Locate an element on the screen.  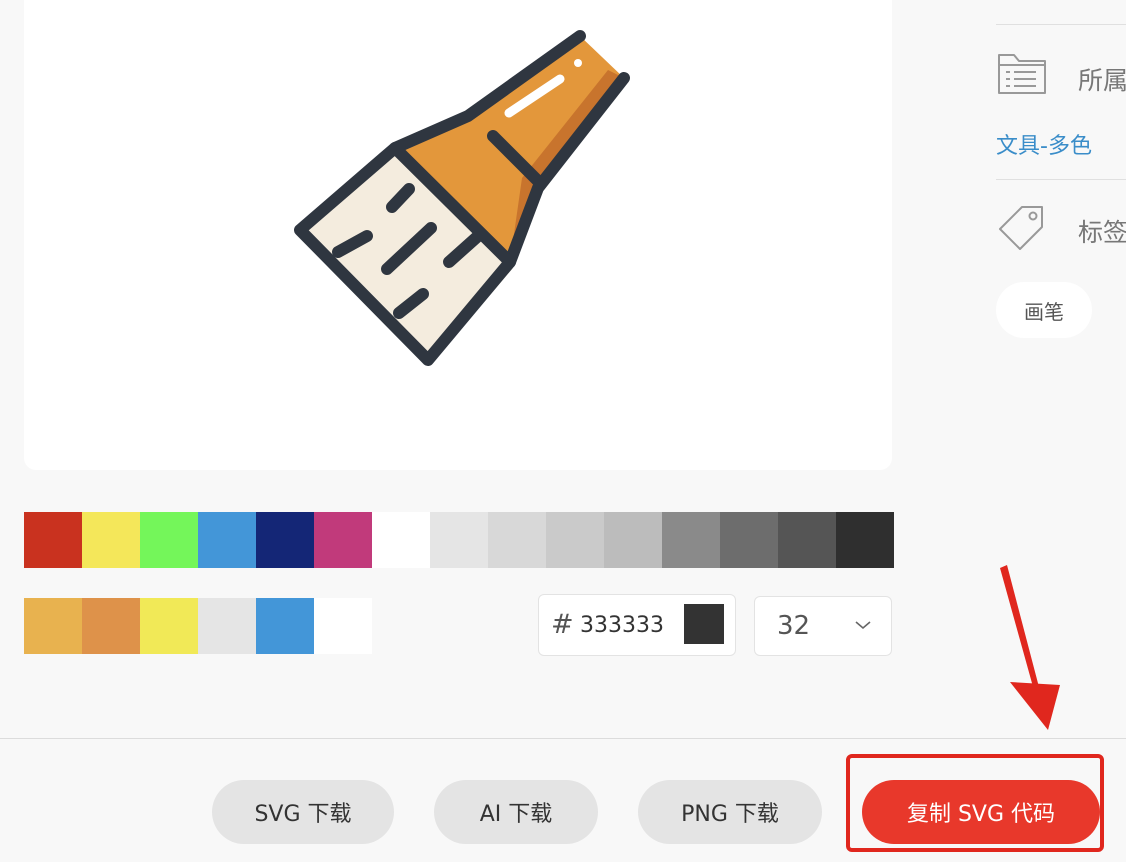
annotation-arrow-icon is located at coordinates (1030, 647).